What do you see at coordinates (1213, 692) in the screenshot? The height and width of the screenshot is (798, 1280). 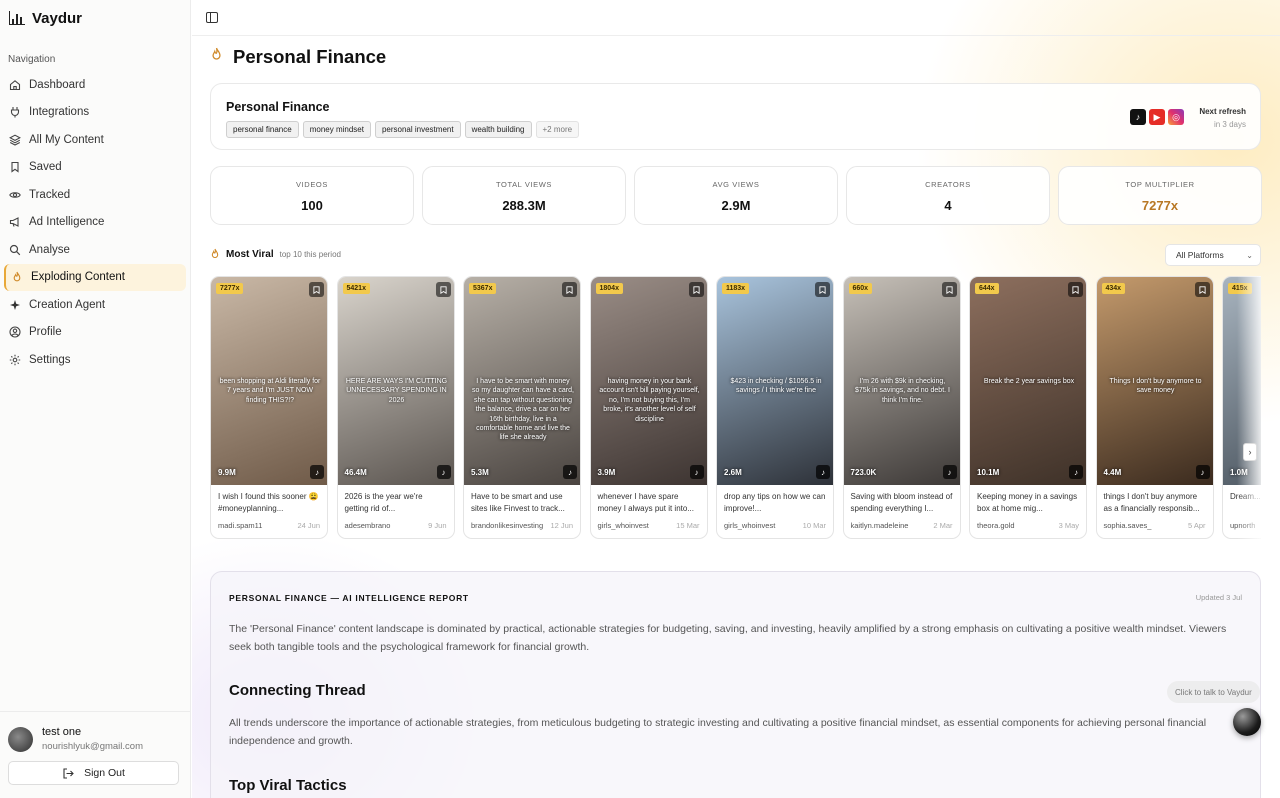 I see `talk-to-assistant-tooltip: Click to talk to Vaydur` at bounding box center [1213, 692].